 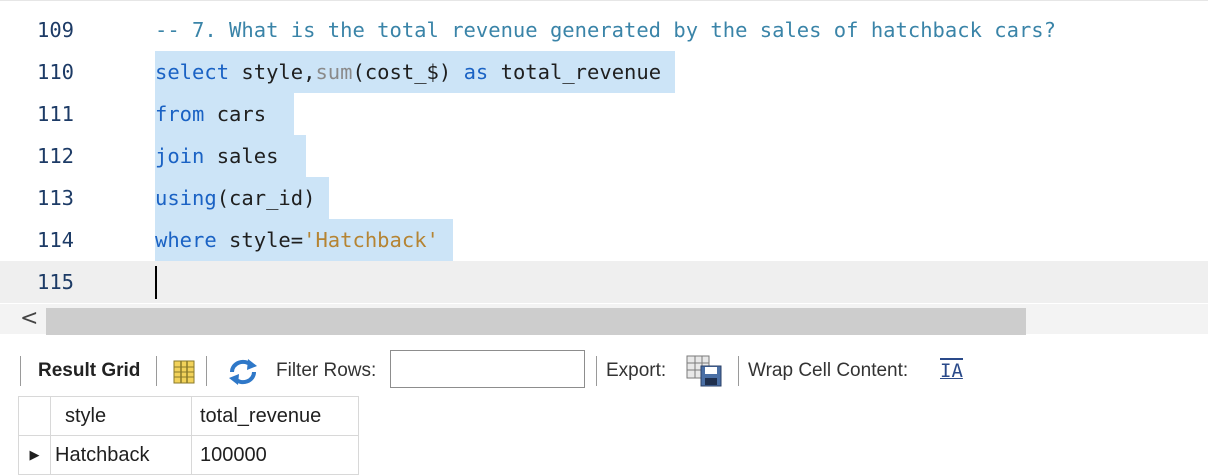 What do you see at coordinates (275, 416) in the screenshot?
I see `column-header-total-revenue: total_revenue` at bounding box center [275, 416].